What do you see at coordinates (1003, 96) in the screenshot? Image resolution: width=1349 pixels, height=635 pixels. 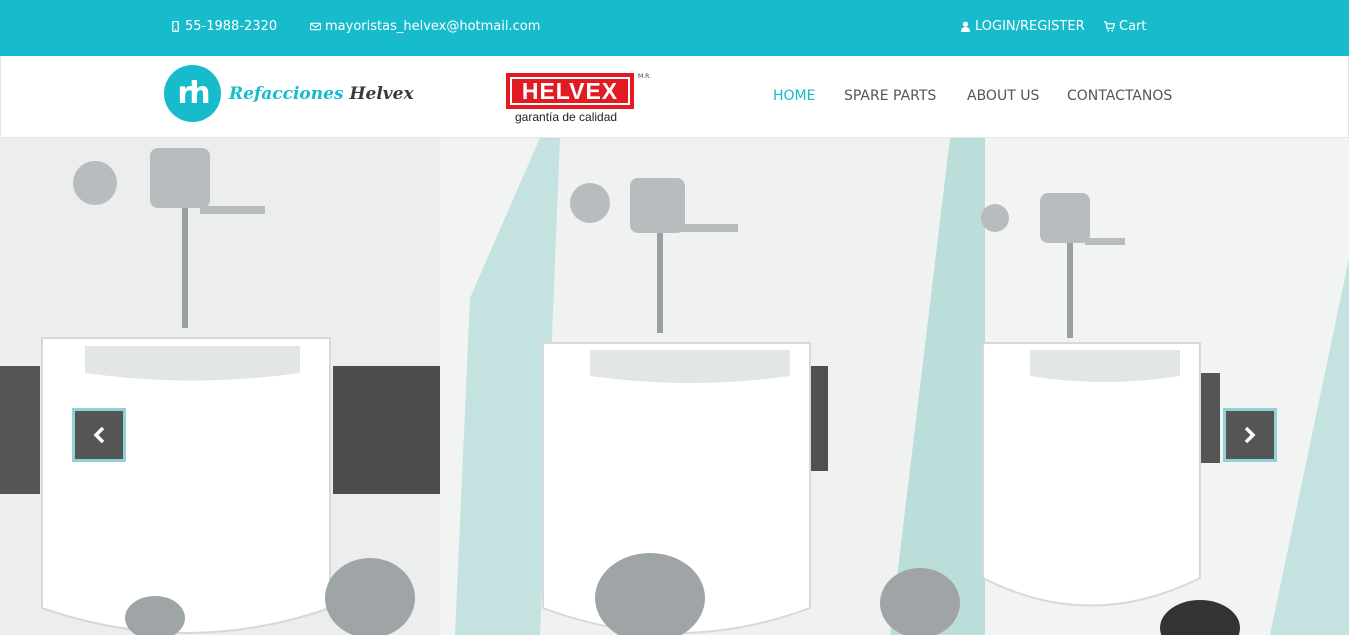 I see `nav-item-about-us: ABOUT US` at bounding box center [1003, 96].